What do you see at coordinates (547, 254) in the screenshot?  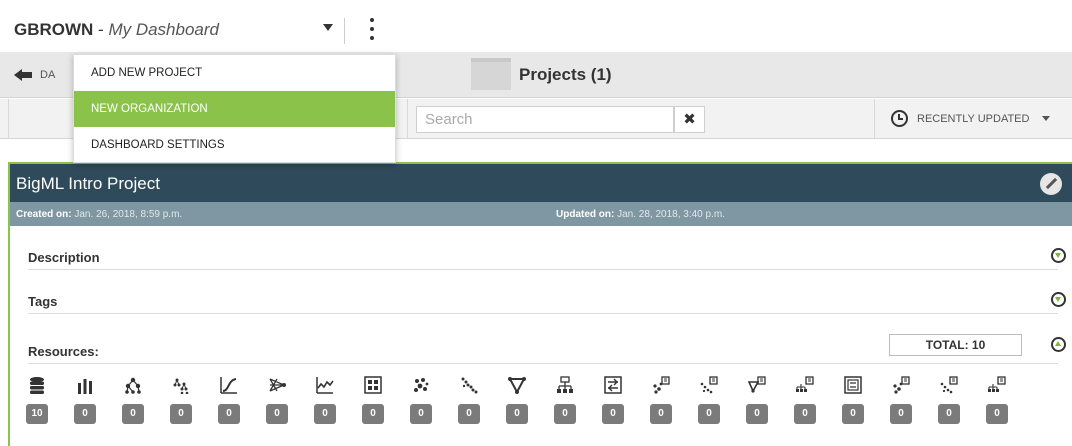 I see `description-section: Description` at bounding box center [547, 254].